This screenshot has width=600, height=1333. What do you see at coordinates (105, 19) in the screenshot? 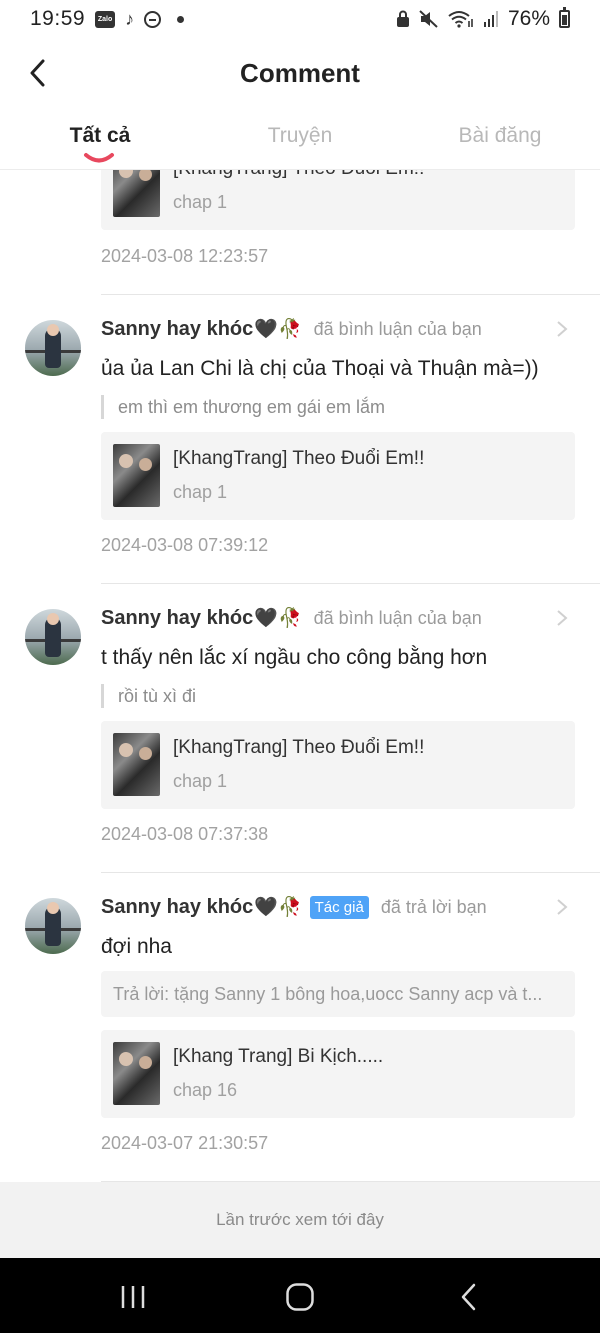
I see `zalo-icon: Zalo` at bounding box center [105, 19].